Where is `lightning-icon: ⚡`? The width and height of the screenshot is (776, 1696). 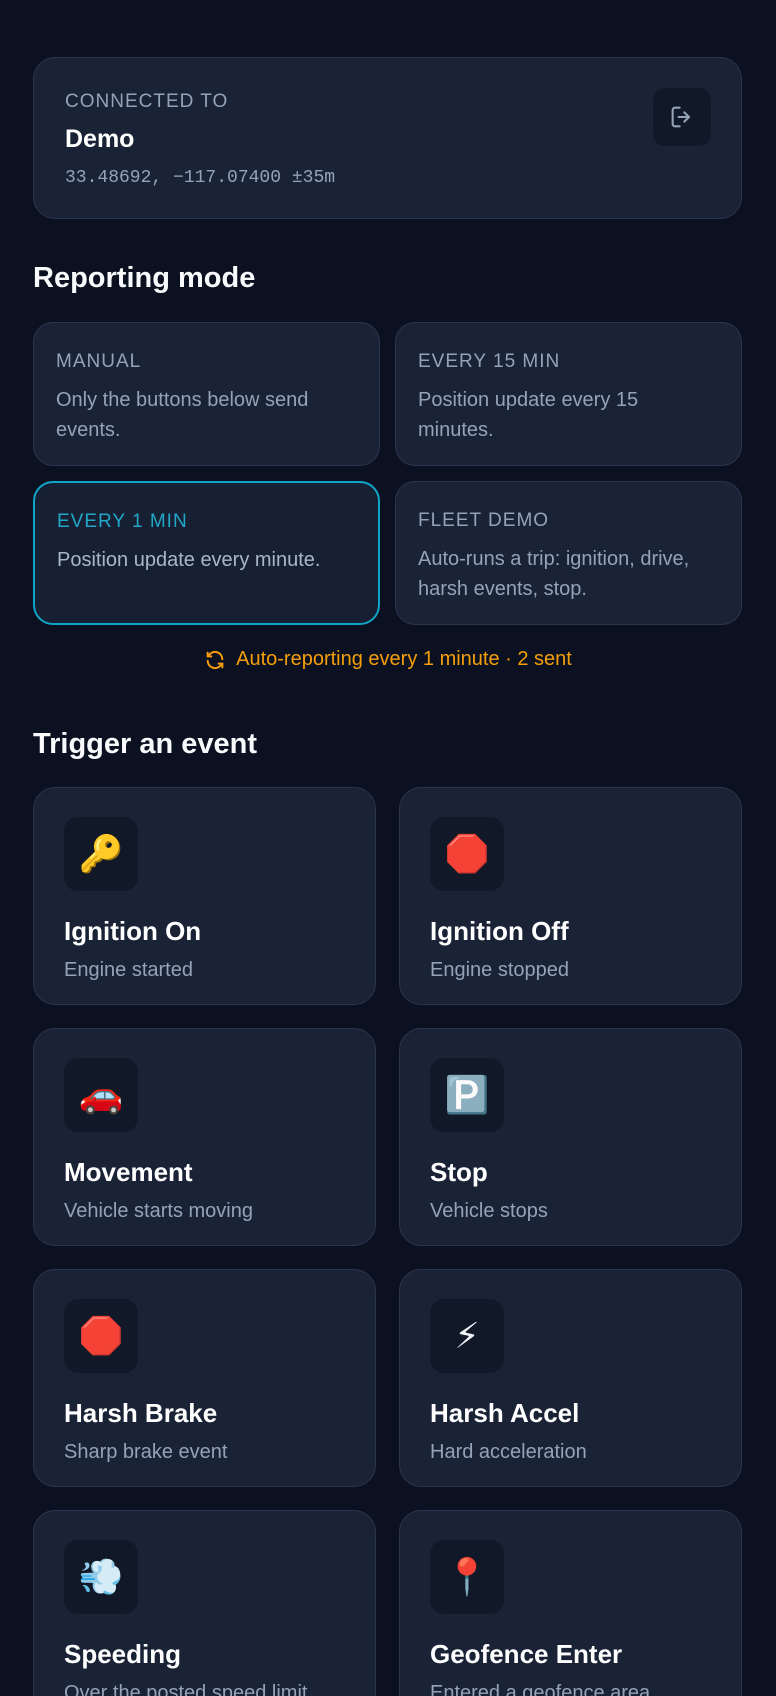 lightning-icon: ⚡ is located at coordinates (467, 1336).